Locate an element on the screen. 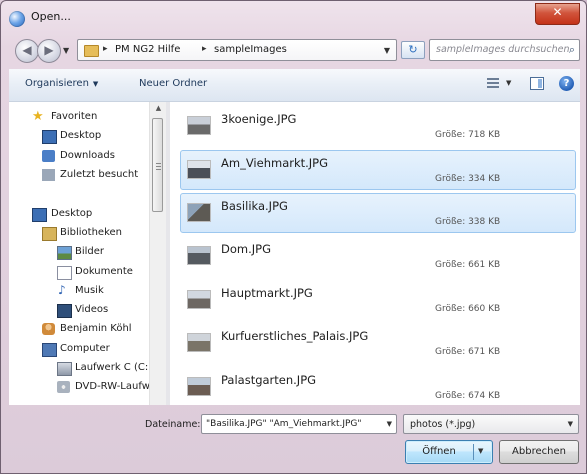  search-input: sampleImages durchsuchen ⌕ is located at coordinates (504, 50).